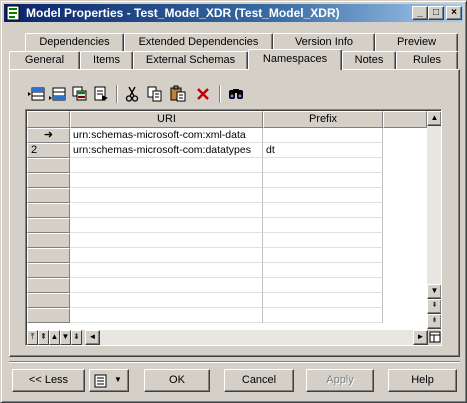 The height and width of the screenshot is (403, 467). Describe the element at coordinates (435, 337) in the screenshot. I see `customize-columns-icon` at that location.